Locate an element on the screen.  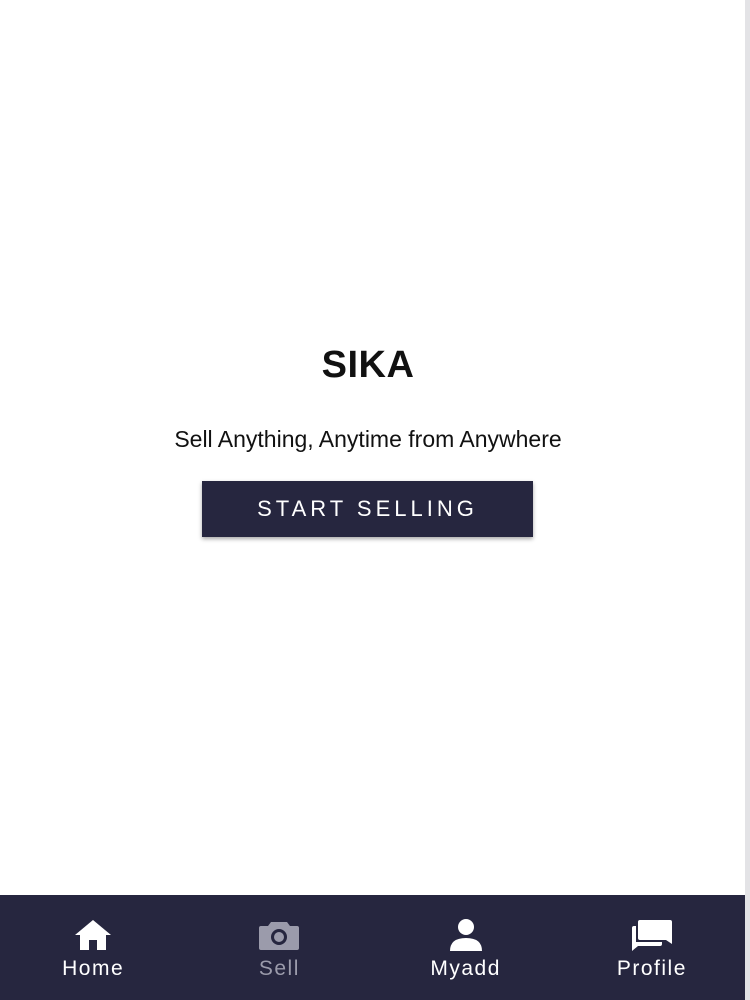
home-icon is located at coordinates (93, 935).